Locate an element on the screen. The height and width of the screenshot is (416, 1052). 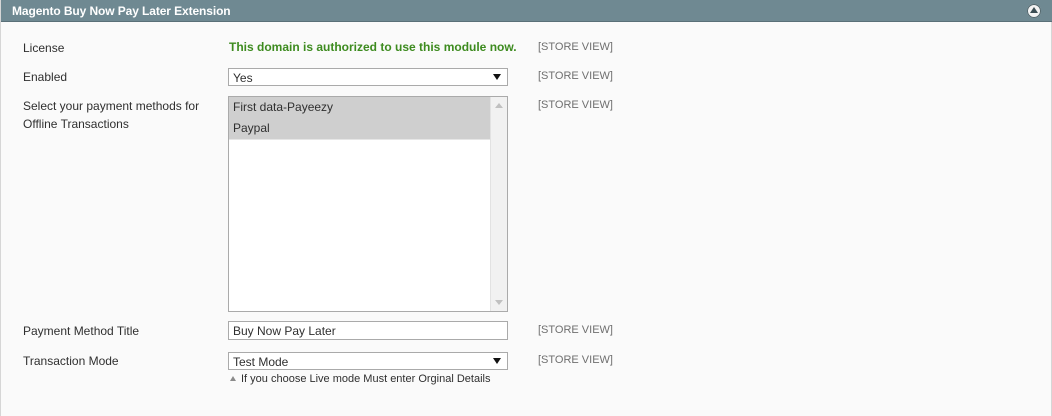
payment-method-title-label: Payment Method Title is located at coordinates (81, 331).